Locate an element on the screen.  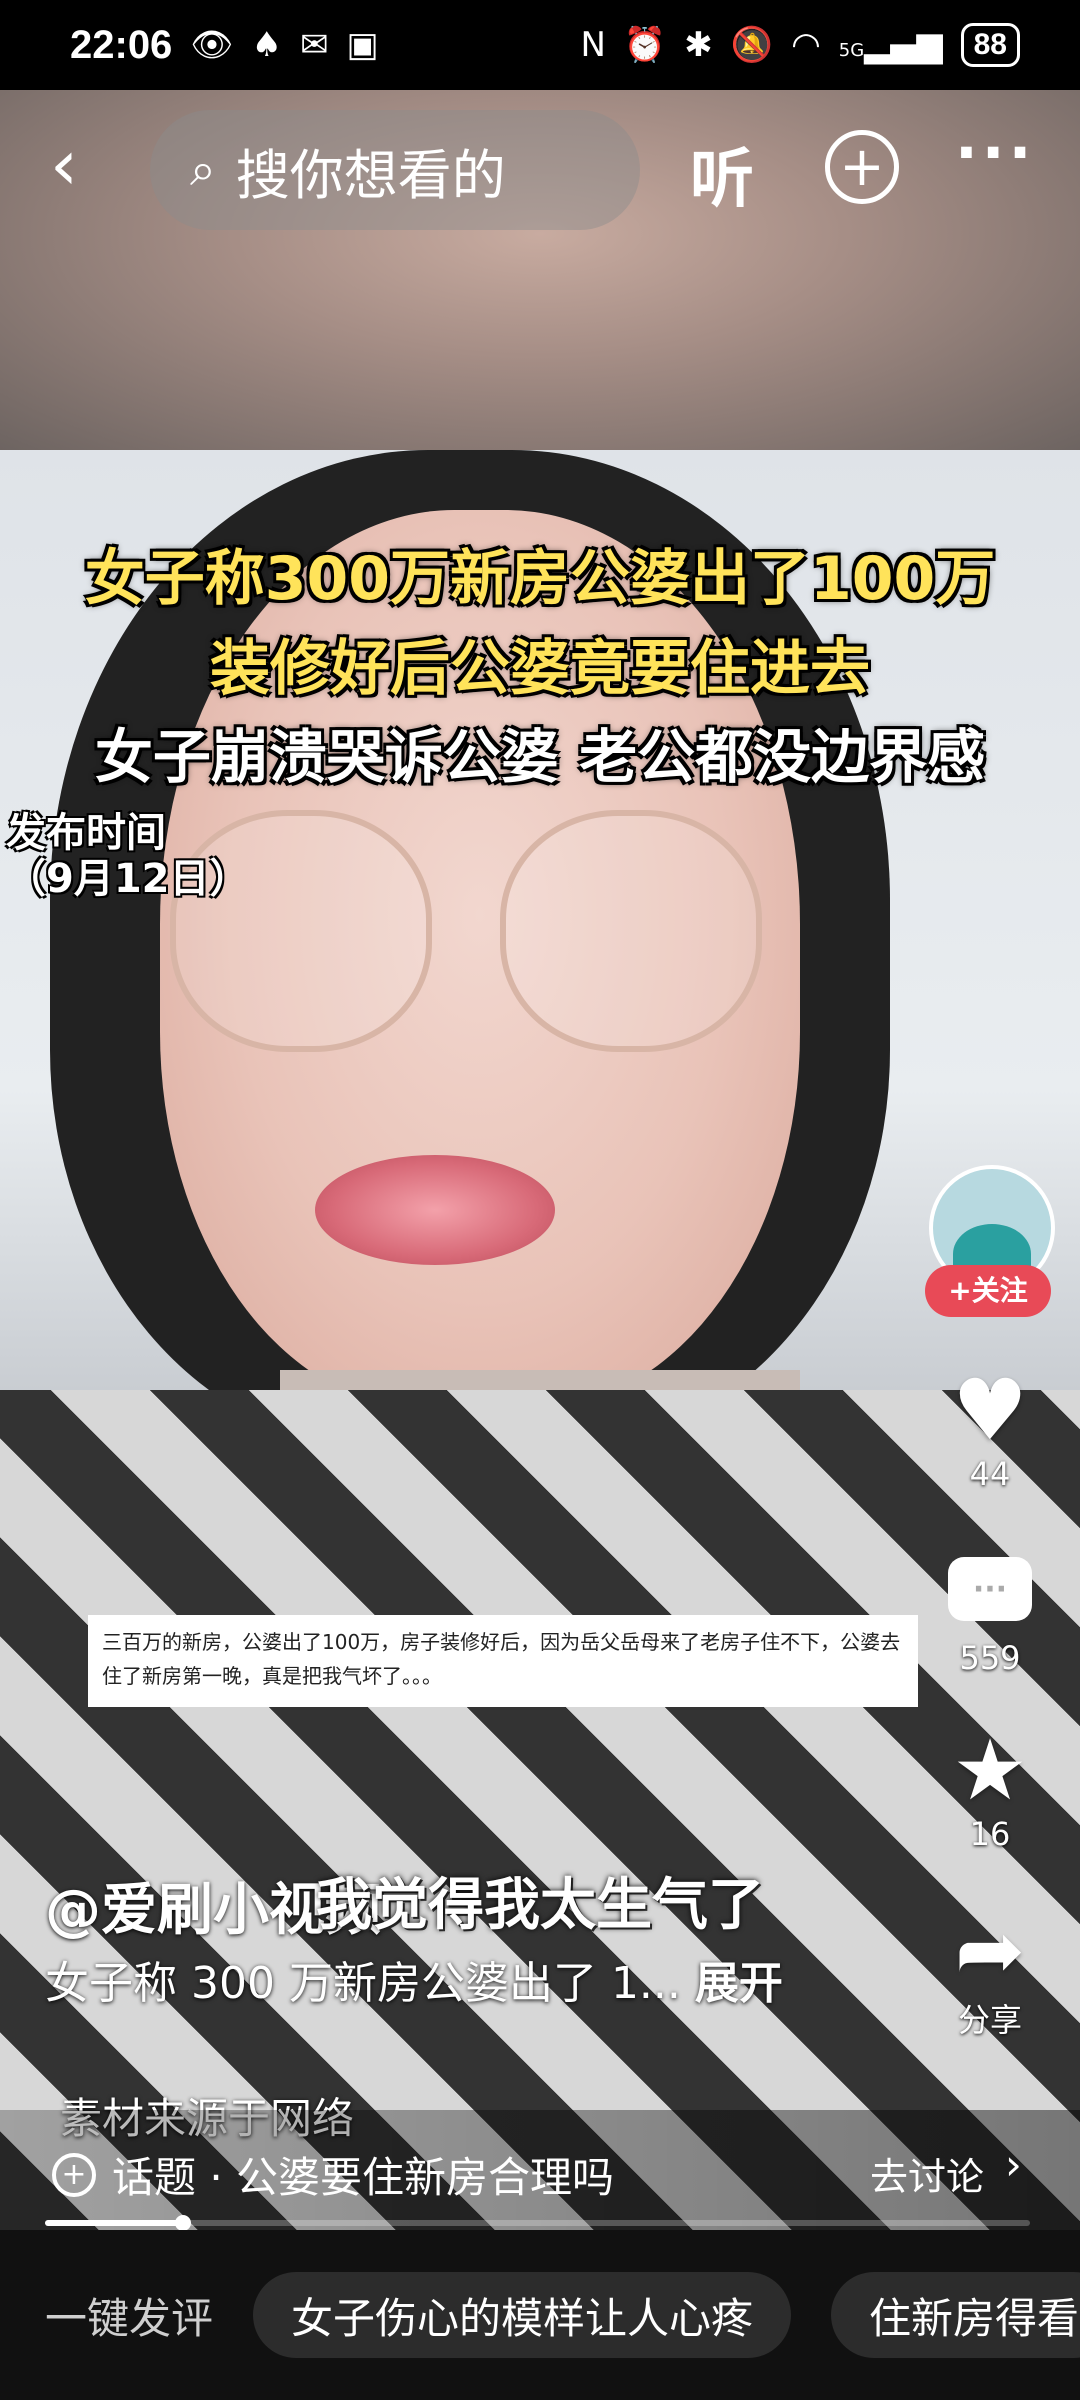
comment-count: 559 is located at coordinates (990, 1658).